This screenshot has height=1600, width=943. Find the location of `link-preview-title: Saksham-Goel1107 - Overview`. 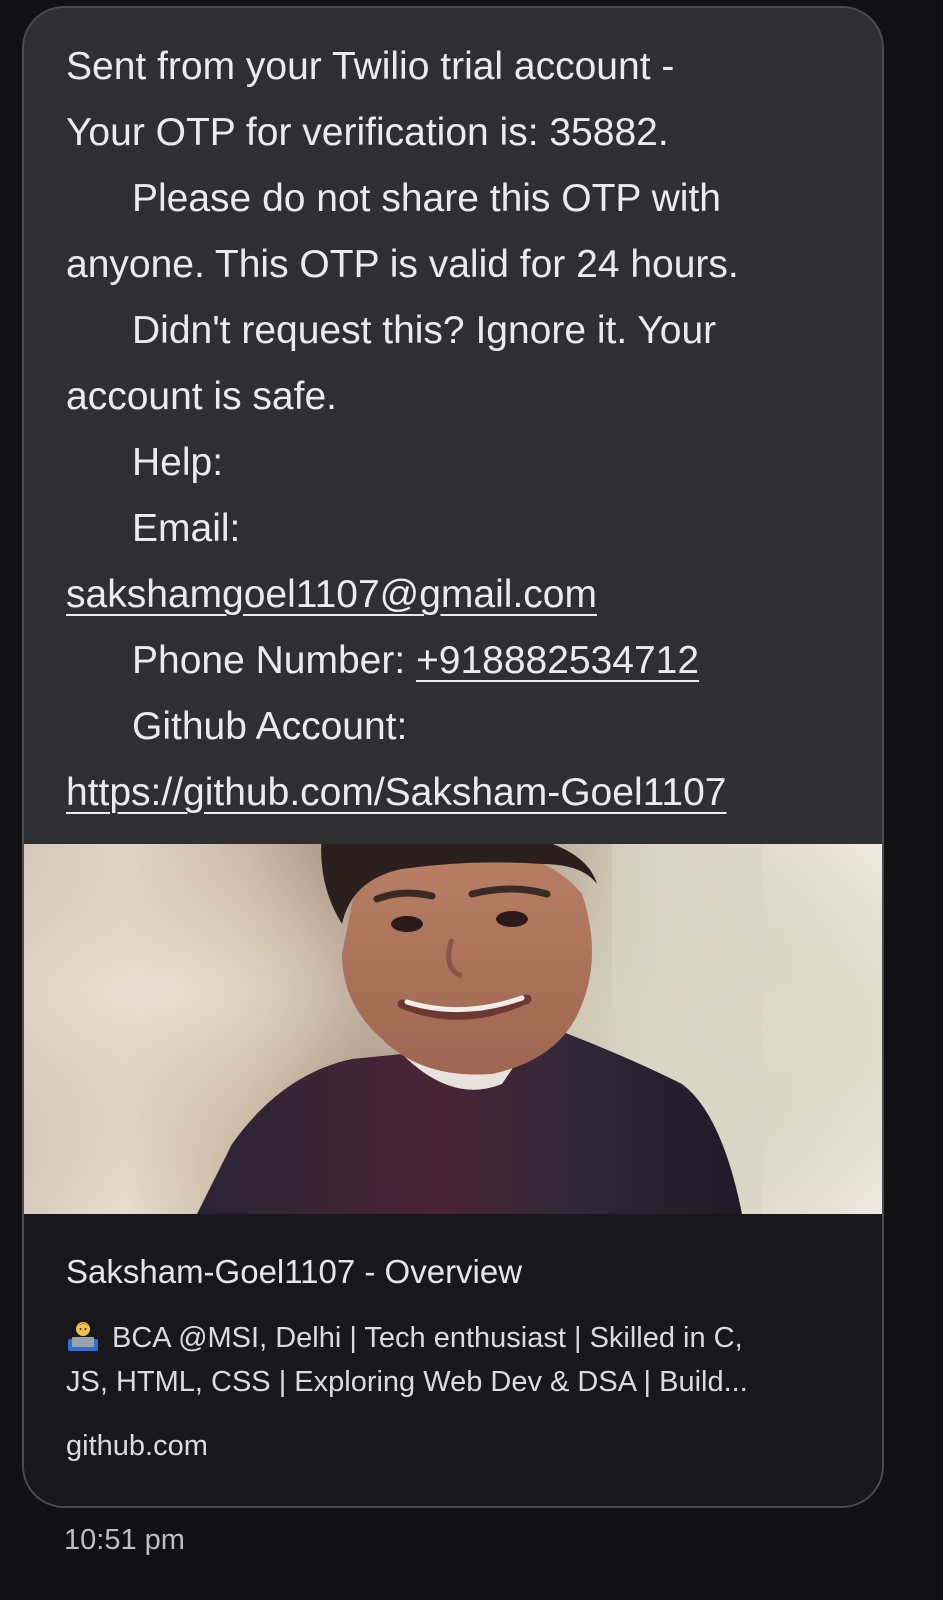

link-preview-title: Saksham-Goel1107 - Overview is located at coordinates (294, 1271).